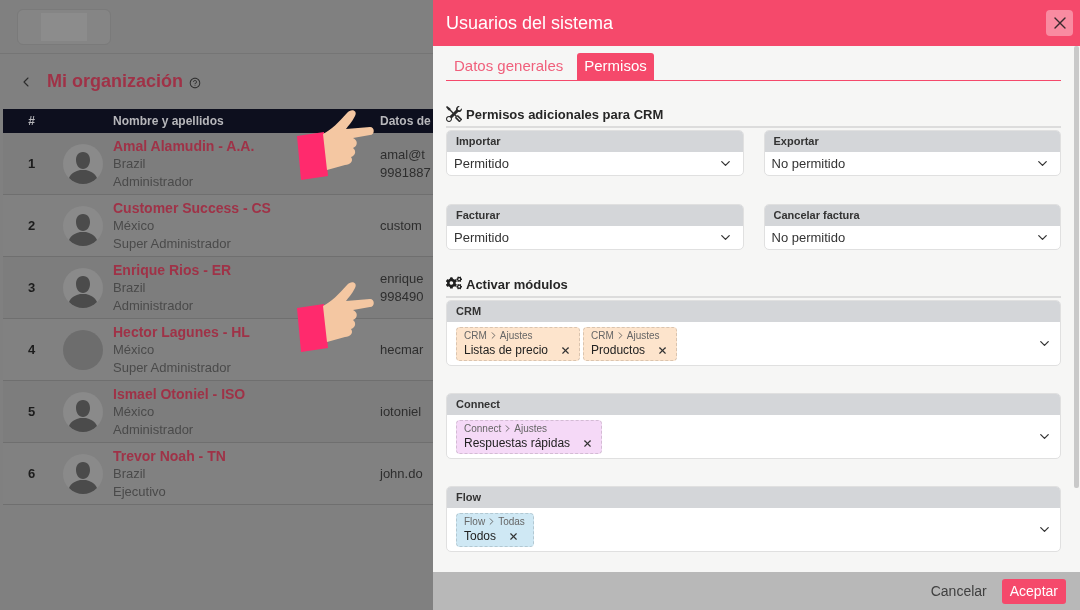 This screenshot has width=1080, height=610. Describe the element at coordinates (31, 225) in the screenshot. I see `row-number: 2` at that location.